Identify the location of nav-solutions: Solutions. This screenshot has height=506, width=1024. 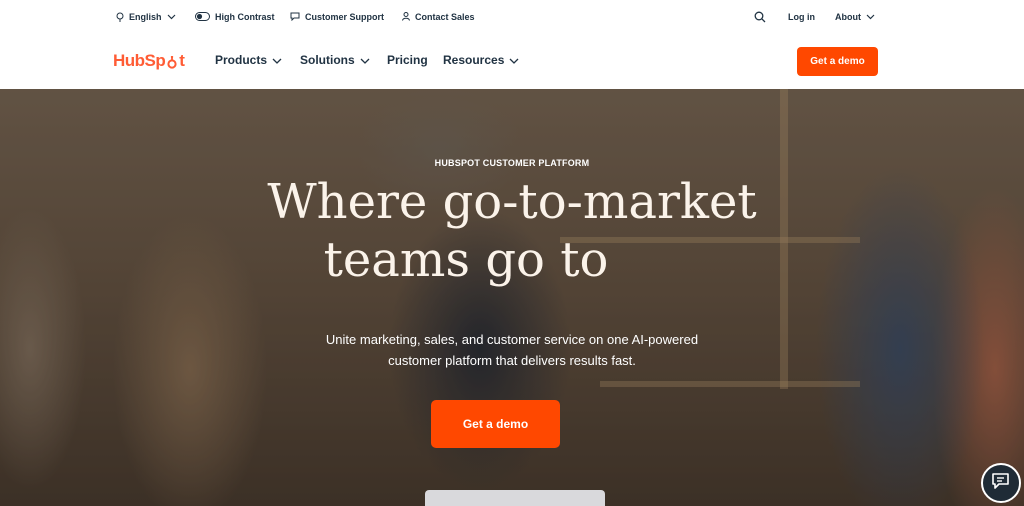
(335, 60).